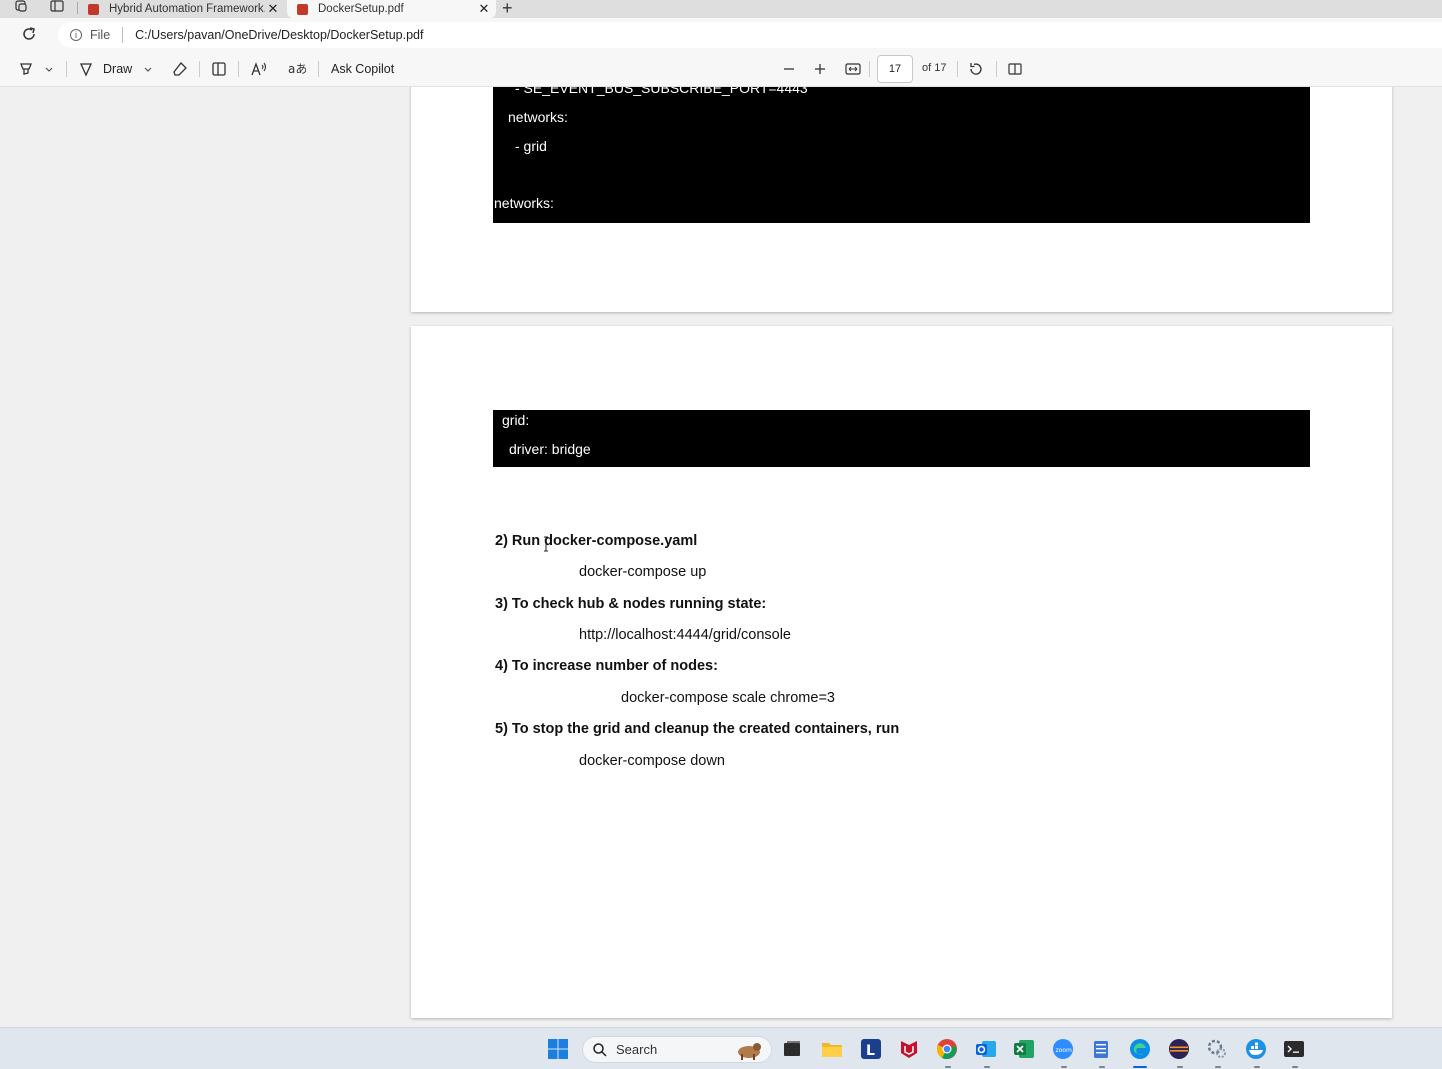 The width and height of the screenshot is (1442, 1069). I want to click on draw-button: Draw, so click(105, 69).